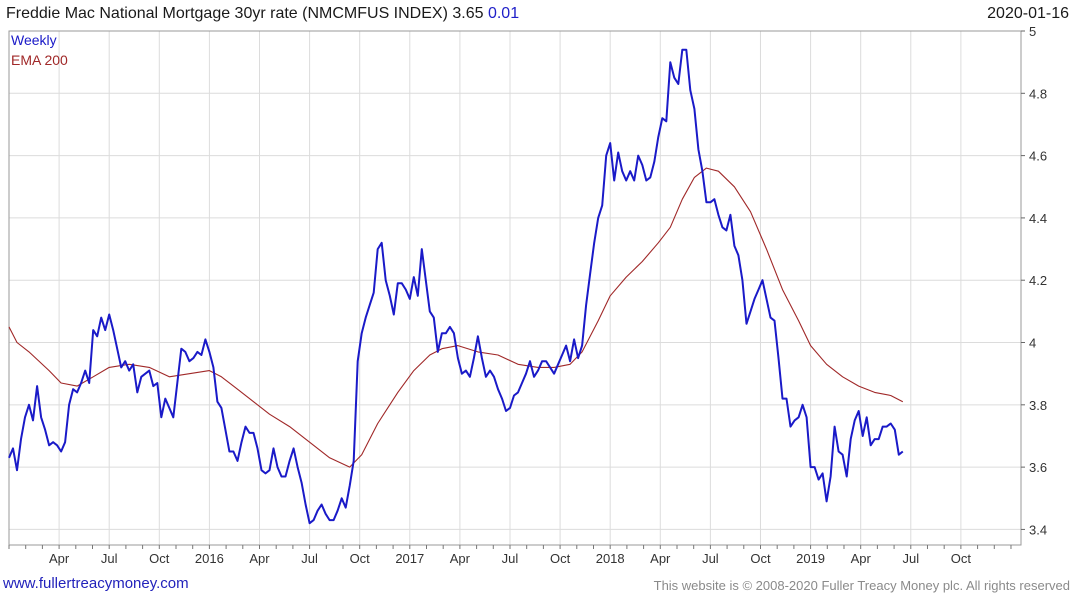 This screenshot has height=600, width=1075. I want to click on y-tick-label: 4.8, so click(1038, 93).